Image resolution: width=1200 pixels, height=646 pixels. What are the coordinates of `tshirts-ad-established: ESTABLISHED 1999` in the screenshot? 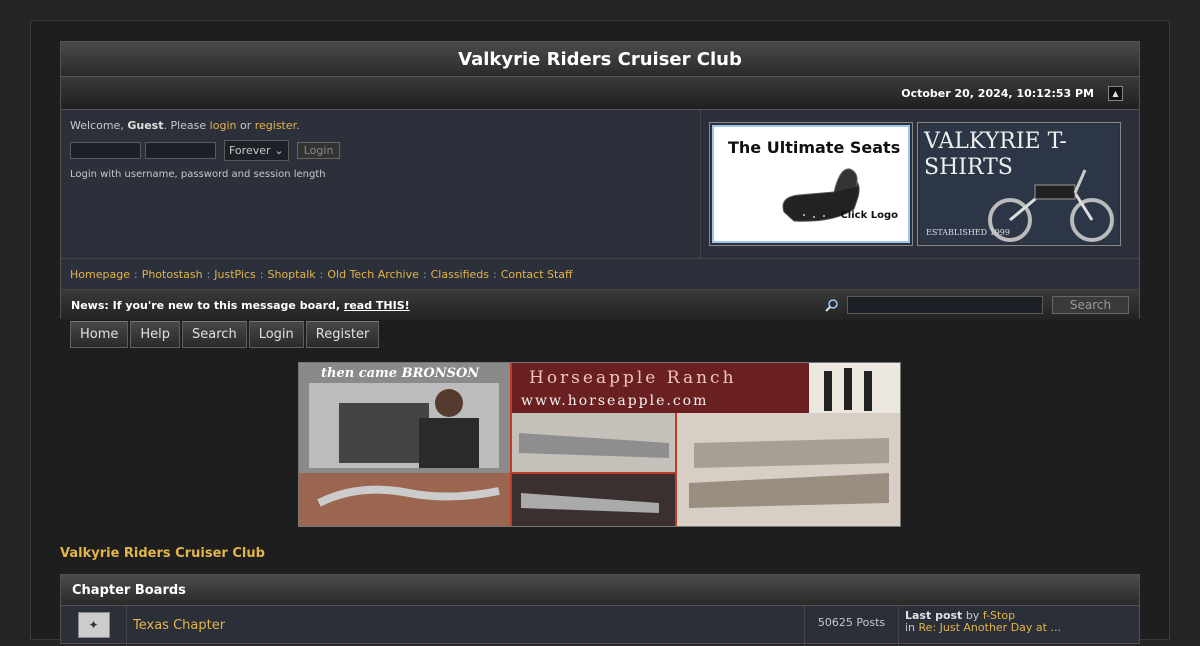 It's located at (968, 232).